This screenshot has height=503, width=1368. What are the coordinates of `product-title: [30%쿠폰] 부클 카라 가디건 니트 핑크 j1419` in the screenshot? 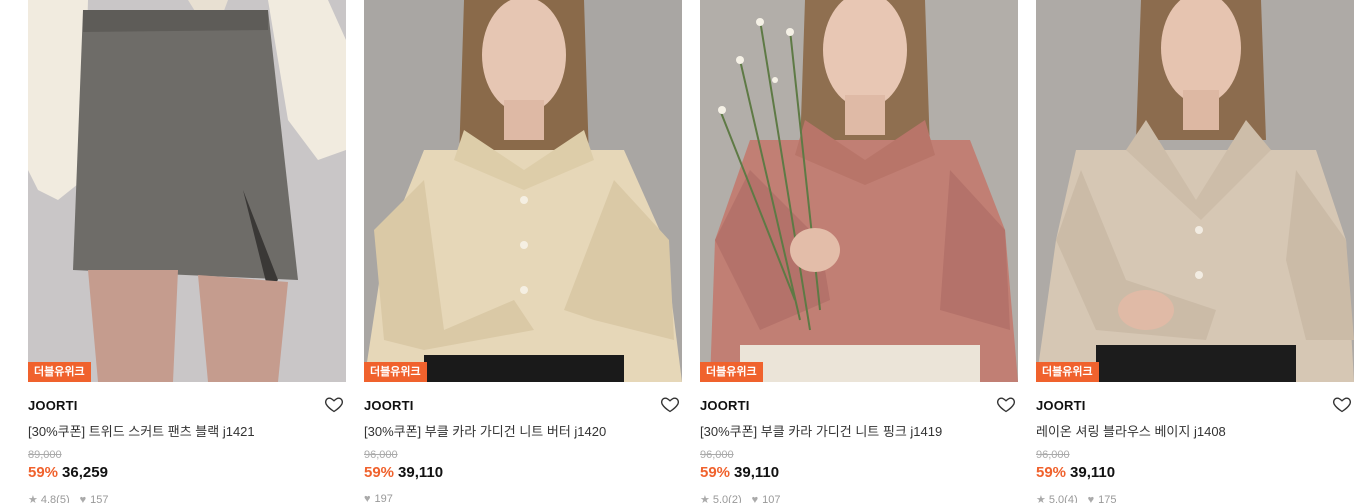 It's located at (859, 430).